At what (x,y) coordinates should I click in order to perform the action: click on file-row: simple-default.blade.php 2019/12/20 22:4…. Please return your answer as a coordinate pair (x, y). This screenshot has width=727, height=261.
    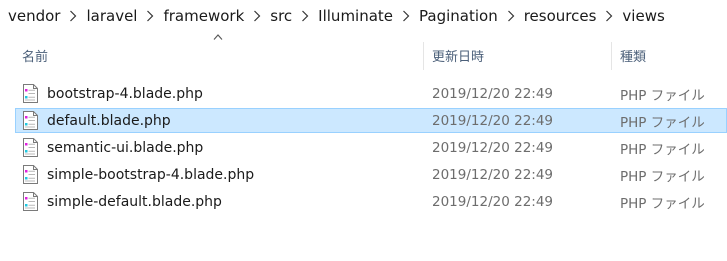
    Looking at the image, I should click on (371, 201).